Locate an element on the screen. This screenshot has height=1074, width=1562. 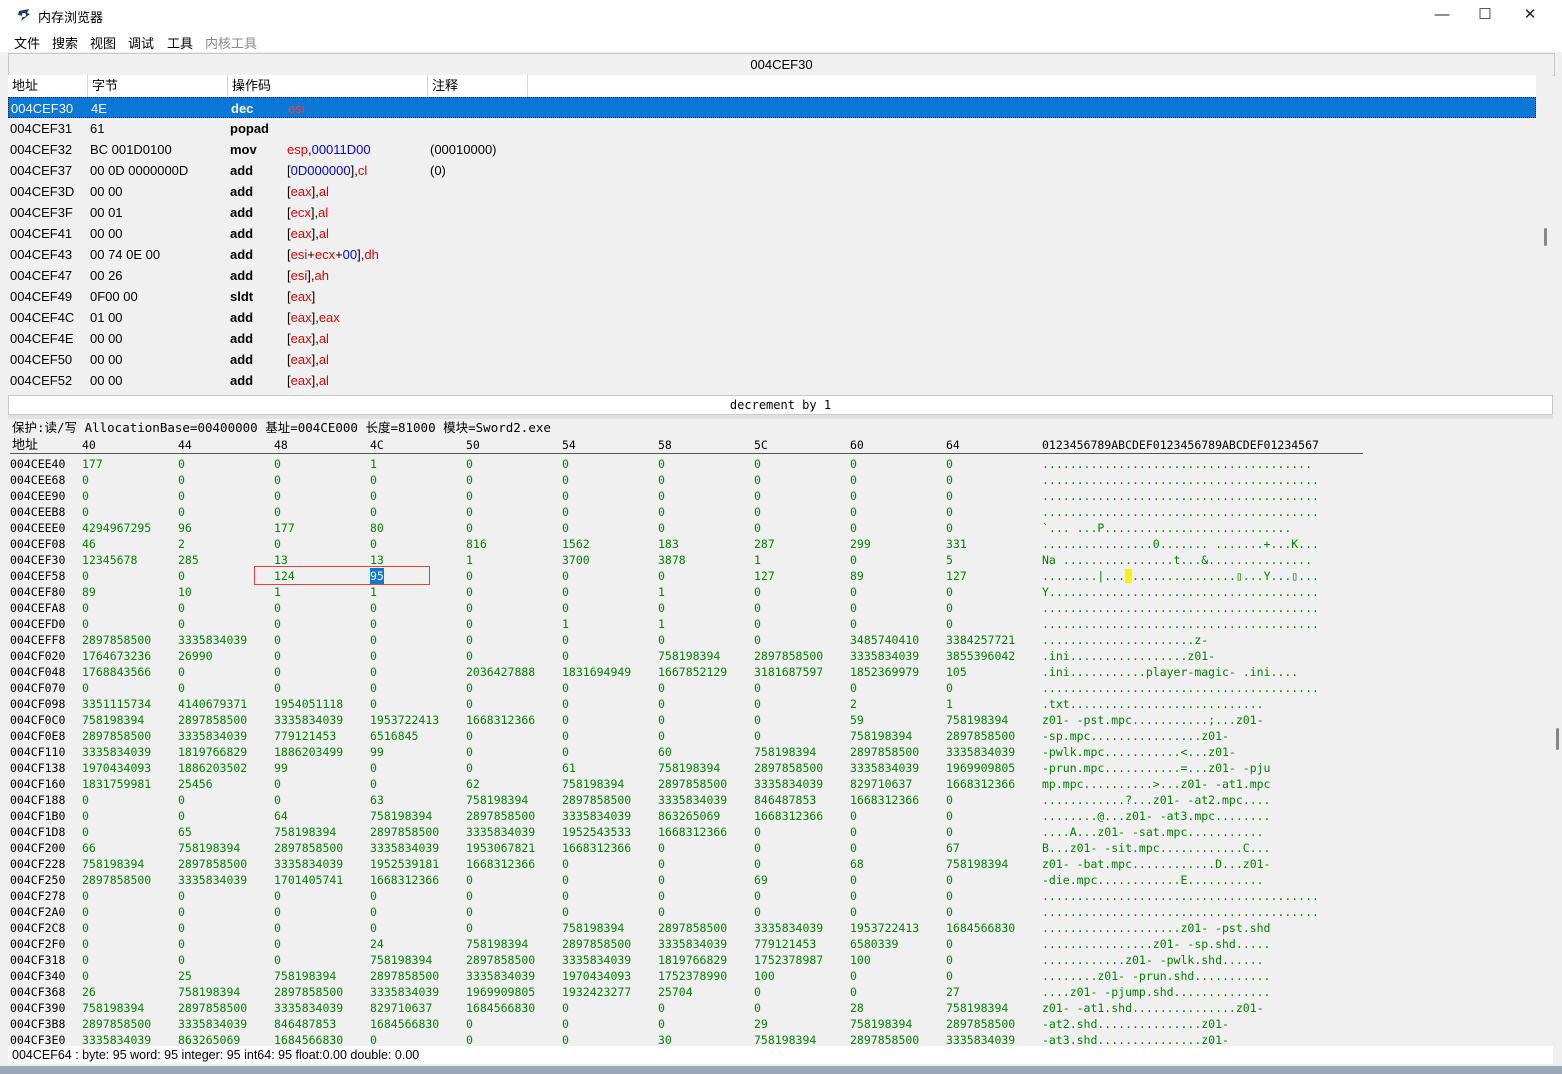
hex-value: 6516845 is located at coordinates (394, 736).